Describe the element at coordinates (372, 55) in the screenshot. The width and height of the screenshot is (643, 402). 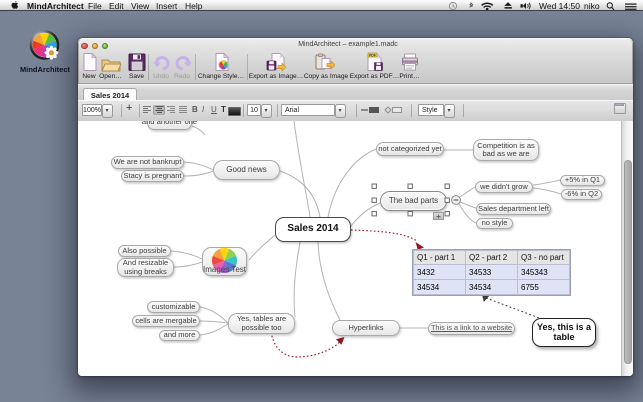
I see `svg-text: PDF` at that location.